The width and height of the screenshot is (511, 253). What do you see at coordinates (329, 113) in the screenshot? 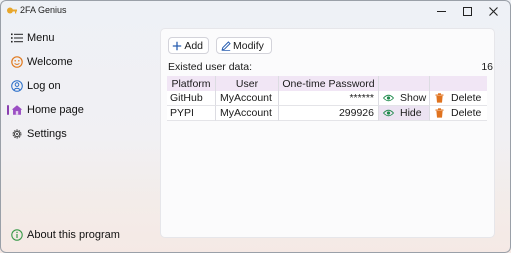
I see `table-cell-password: 299926` at bounding box center [329, 113].